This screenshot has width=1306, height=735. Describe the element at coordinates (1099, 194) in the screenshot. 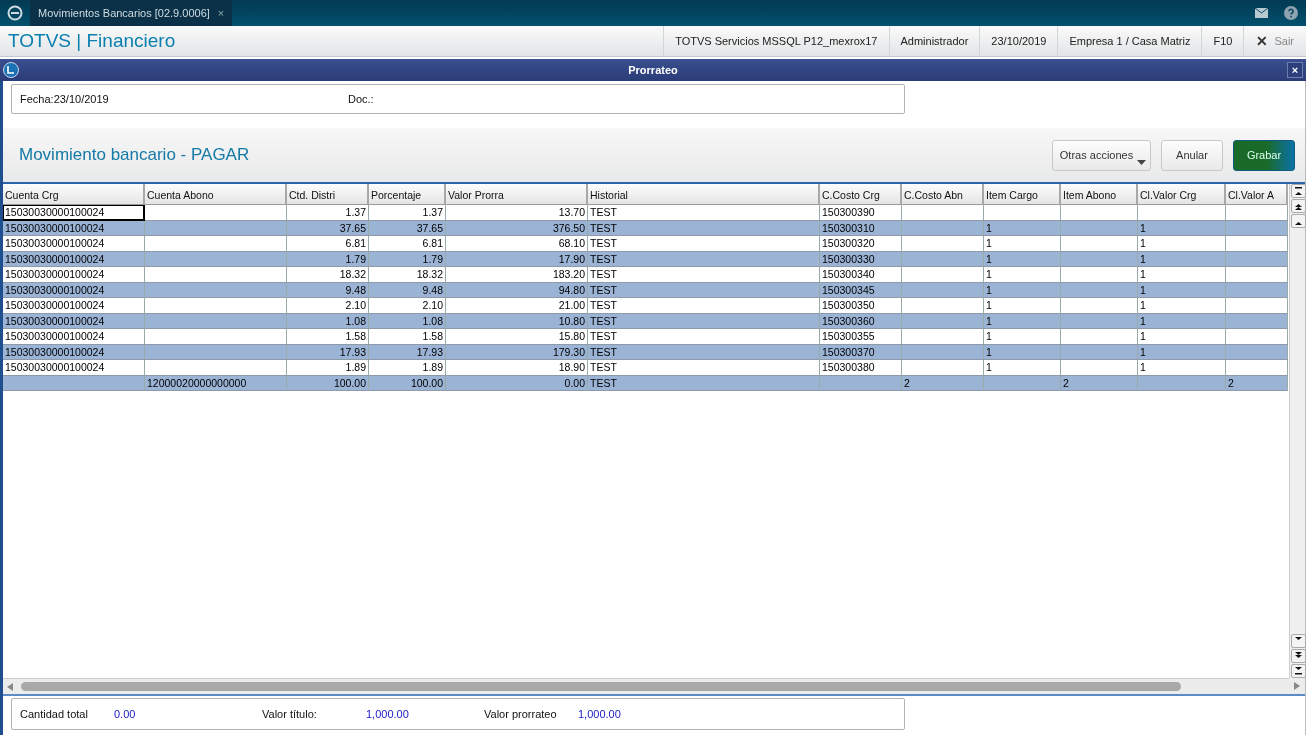

I see `column-header: Item Abono` at that location.